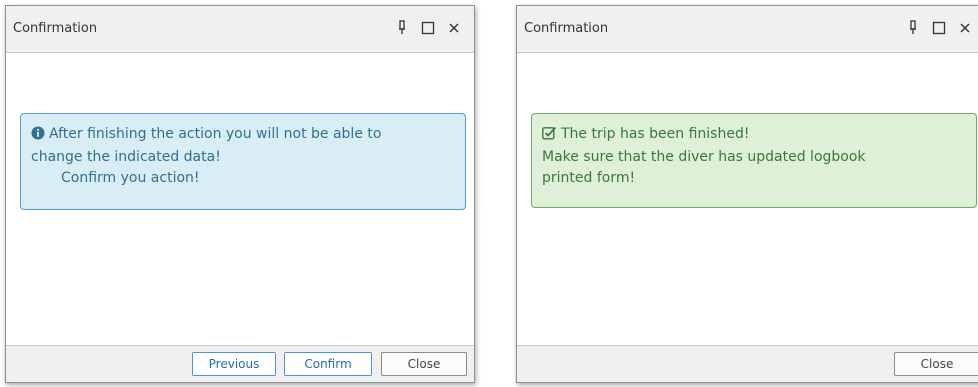  What do you see at coordinates (130, 178) in the screenshot?
I see `alert-text-3: Confirm you action!` at bounding box center [130, 178].